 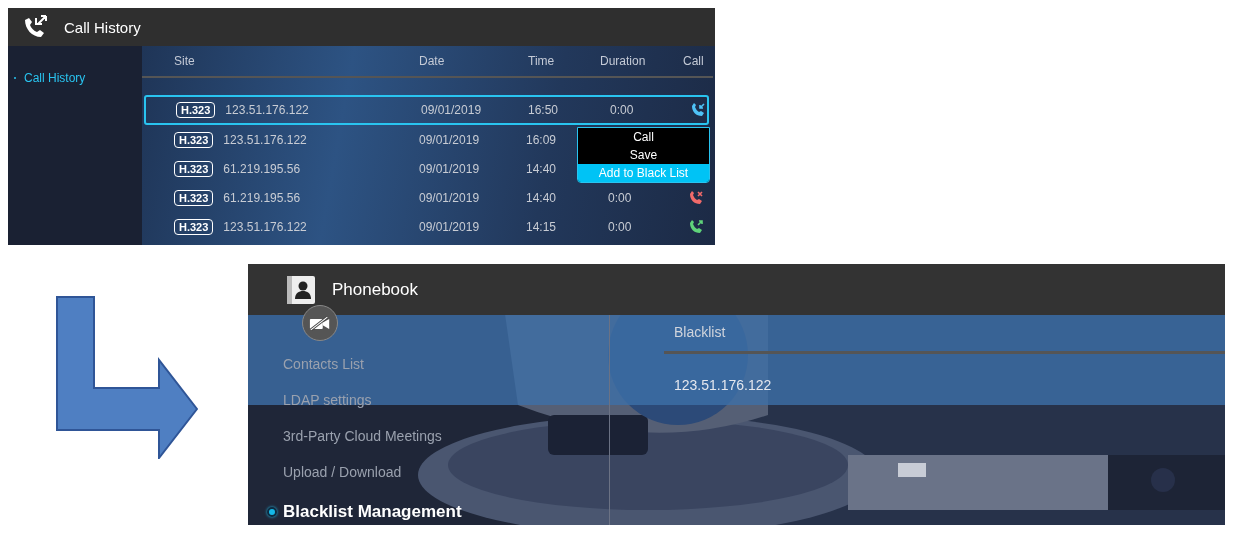 I want to click on menu-item: Upload / Download, so click(x=342, y=472).